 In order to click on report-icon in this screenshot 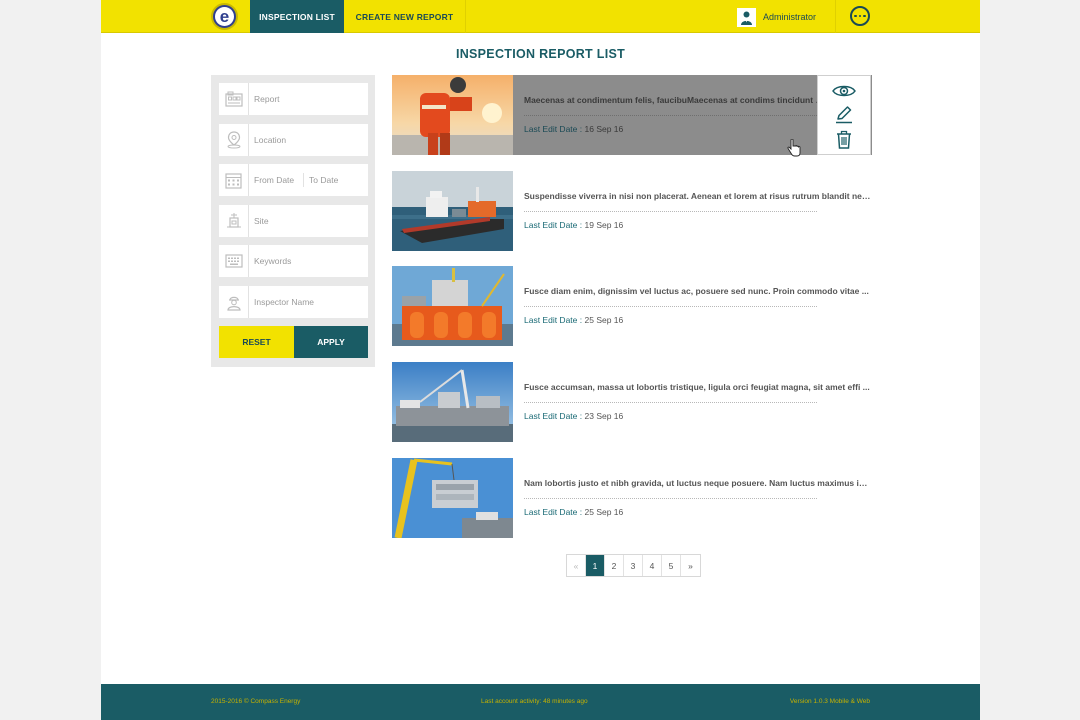, I will do `click(234, 99)`.